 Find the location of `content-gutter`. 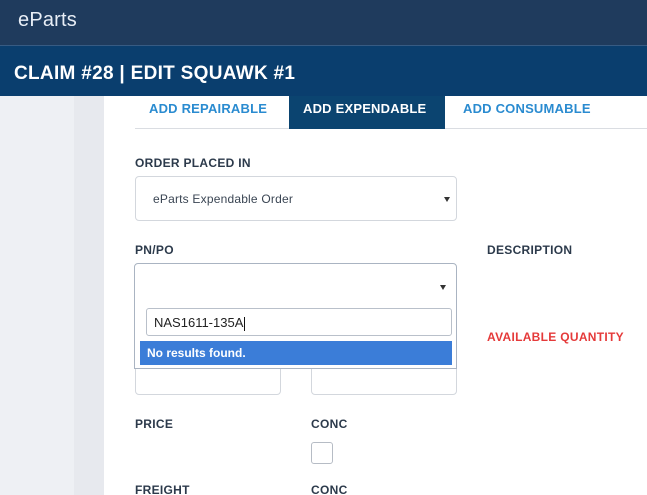

content-gutter is located at coordinates (89, 295).